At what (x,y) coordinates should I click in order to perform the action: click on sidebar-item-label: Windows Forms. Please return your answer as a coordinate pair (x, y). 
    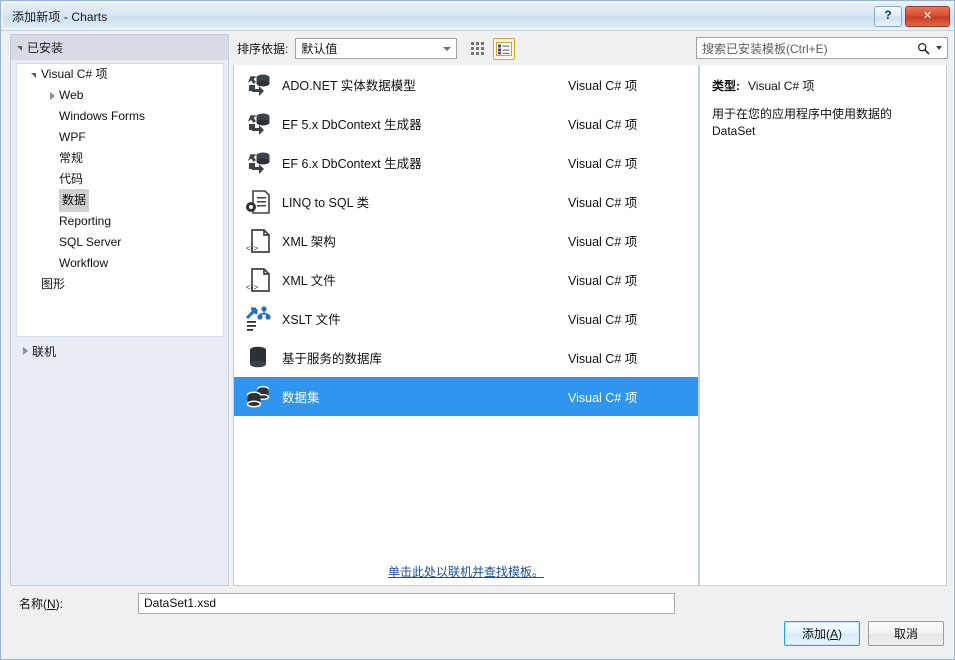
    Looking at the image, I should click on (102, 116).